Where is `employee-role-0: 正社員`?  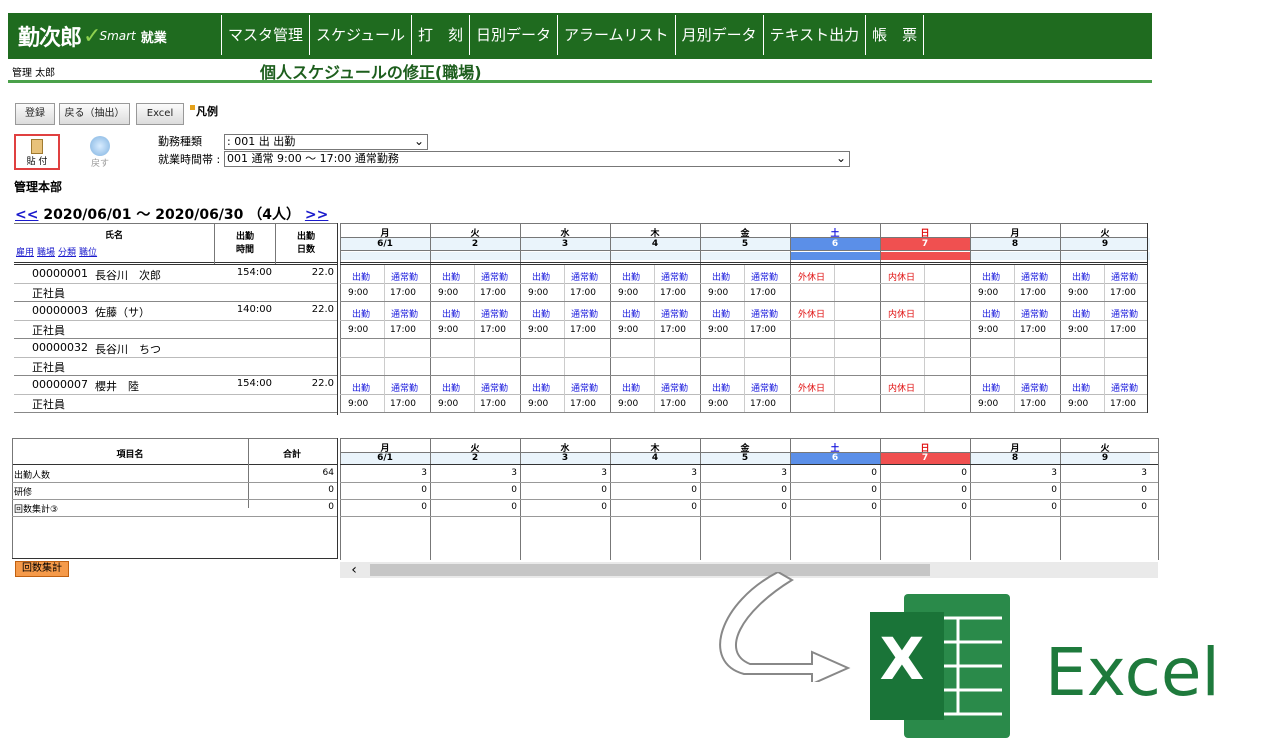 employee-role-0: 正社員 is located at coordinates (48, 293).